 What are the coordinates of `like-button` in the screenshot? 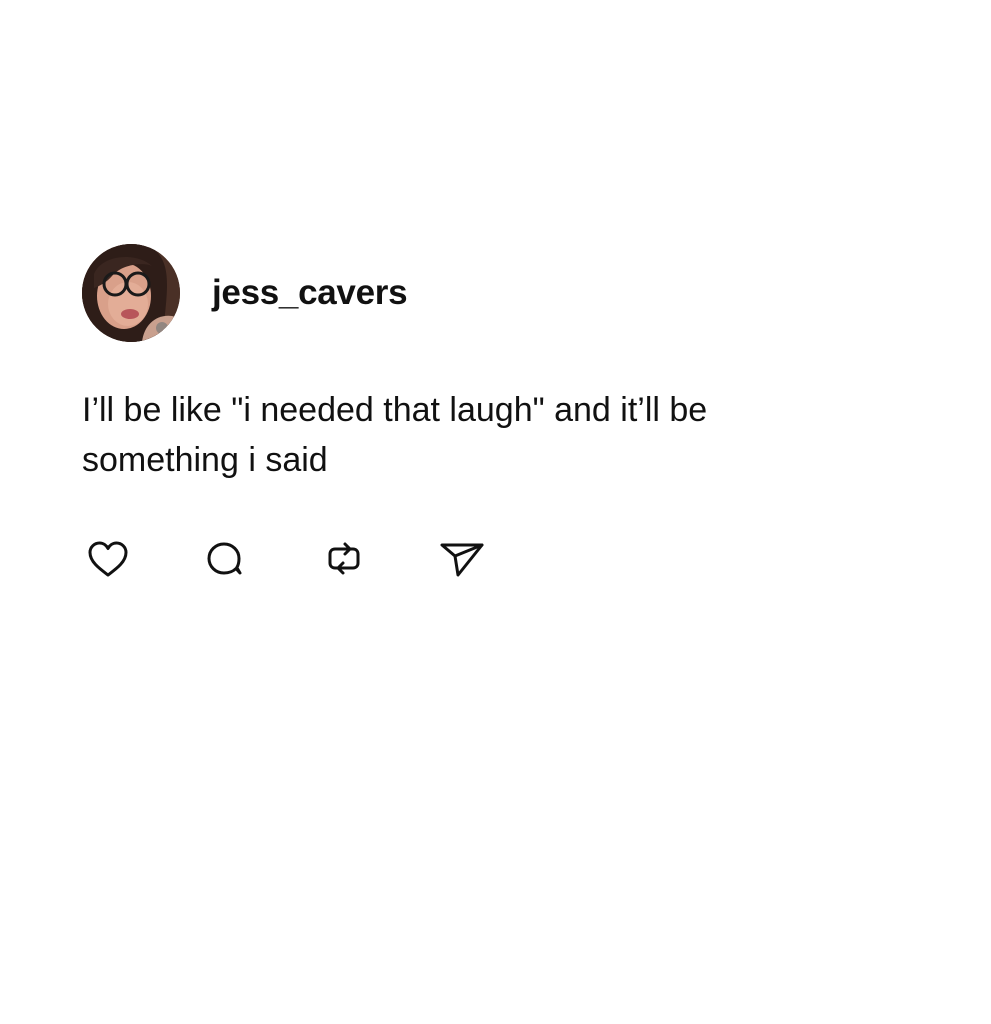 It's located at (108, 559).